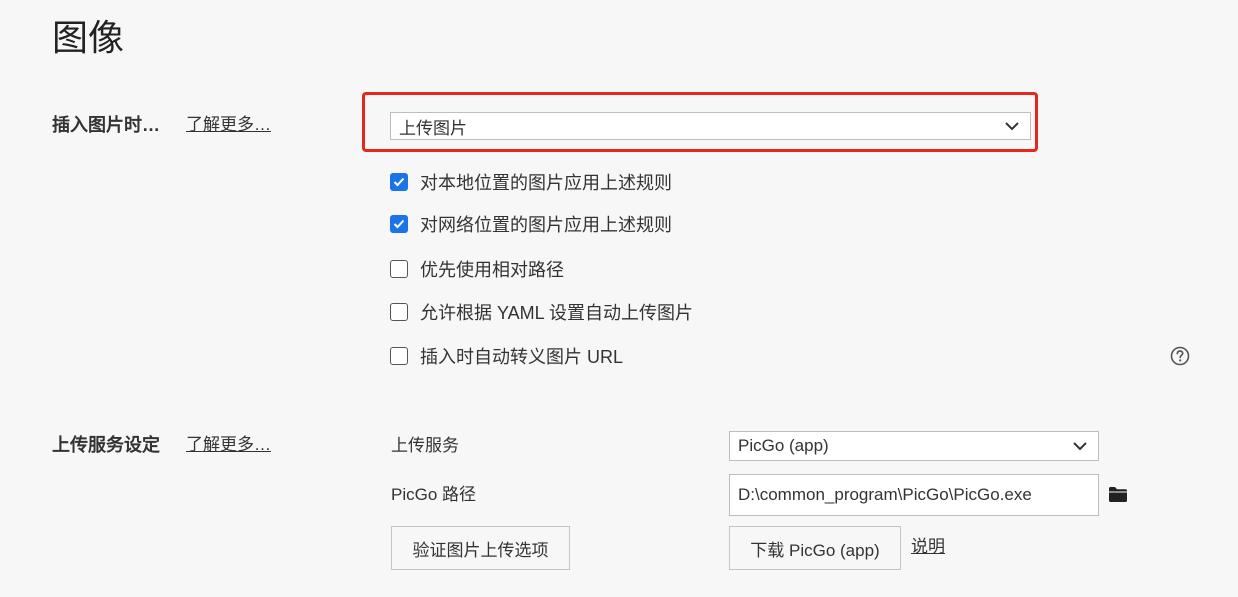  What do you see at coordinates (815, 548) in the screenshot?
I see `download-picgo-button: 下载 PicGo (app)` at bounding box center [815, 548].